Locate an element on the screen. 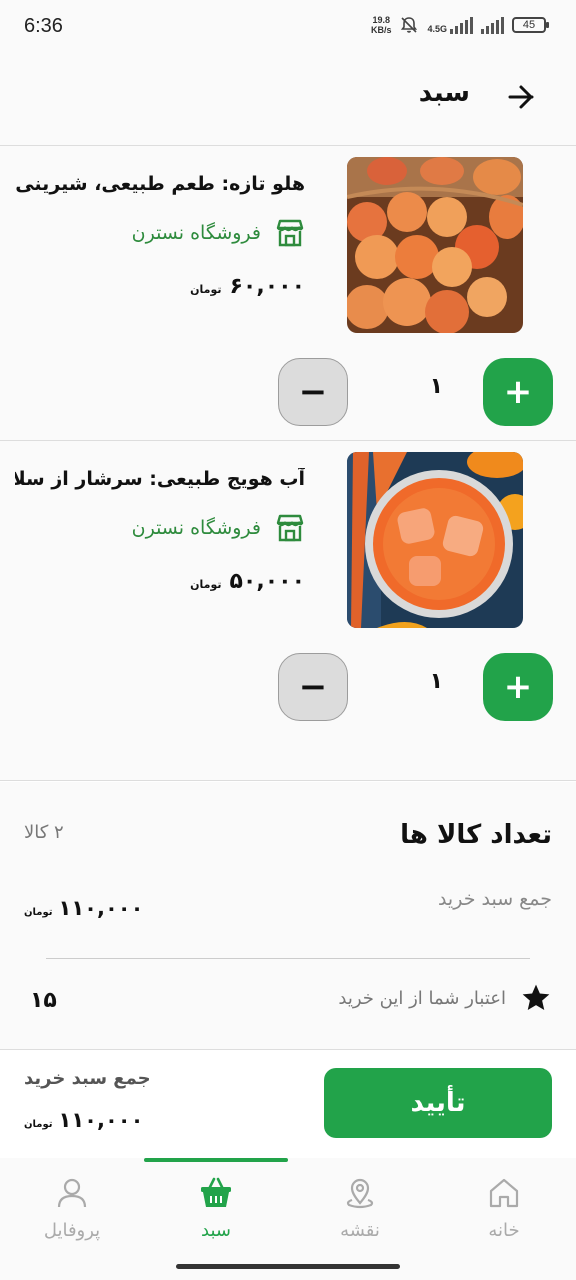 The height and width of the screenshot is (1280, 576). basket-icon is located at coordinates (216, 1192).